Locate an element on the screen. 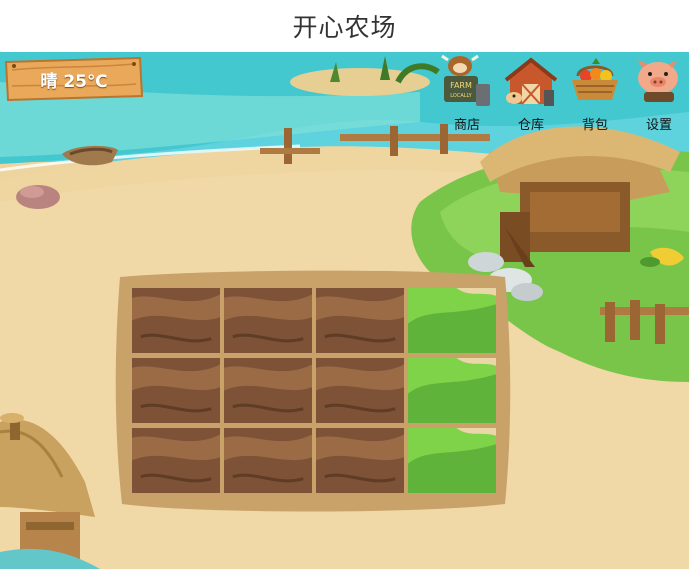 The width and height of the screenshot is (689, 569). farm-cow-sign-icon: FARM LOCALLY is located at coordinates (465, 80).